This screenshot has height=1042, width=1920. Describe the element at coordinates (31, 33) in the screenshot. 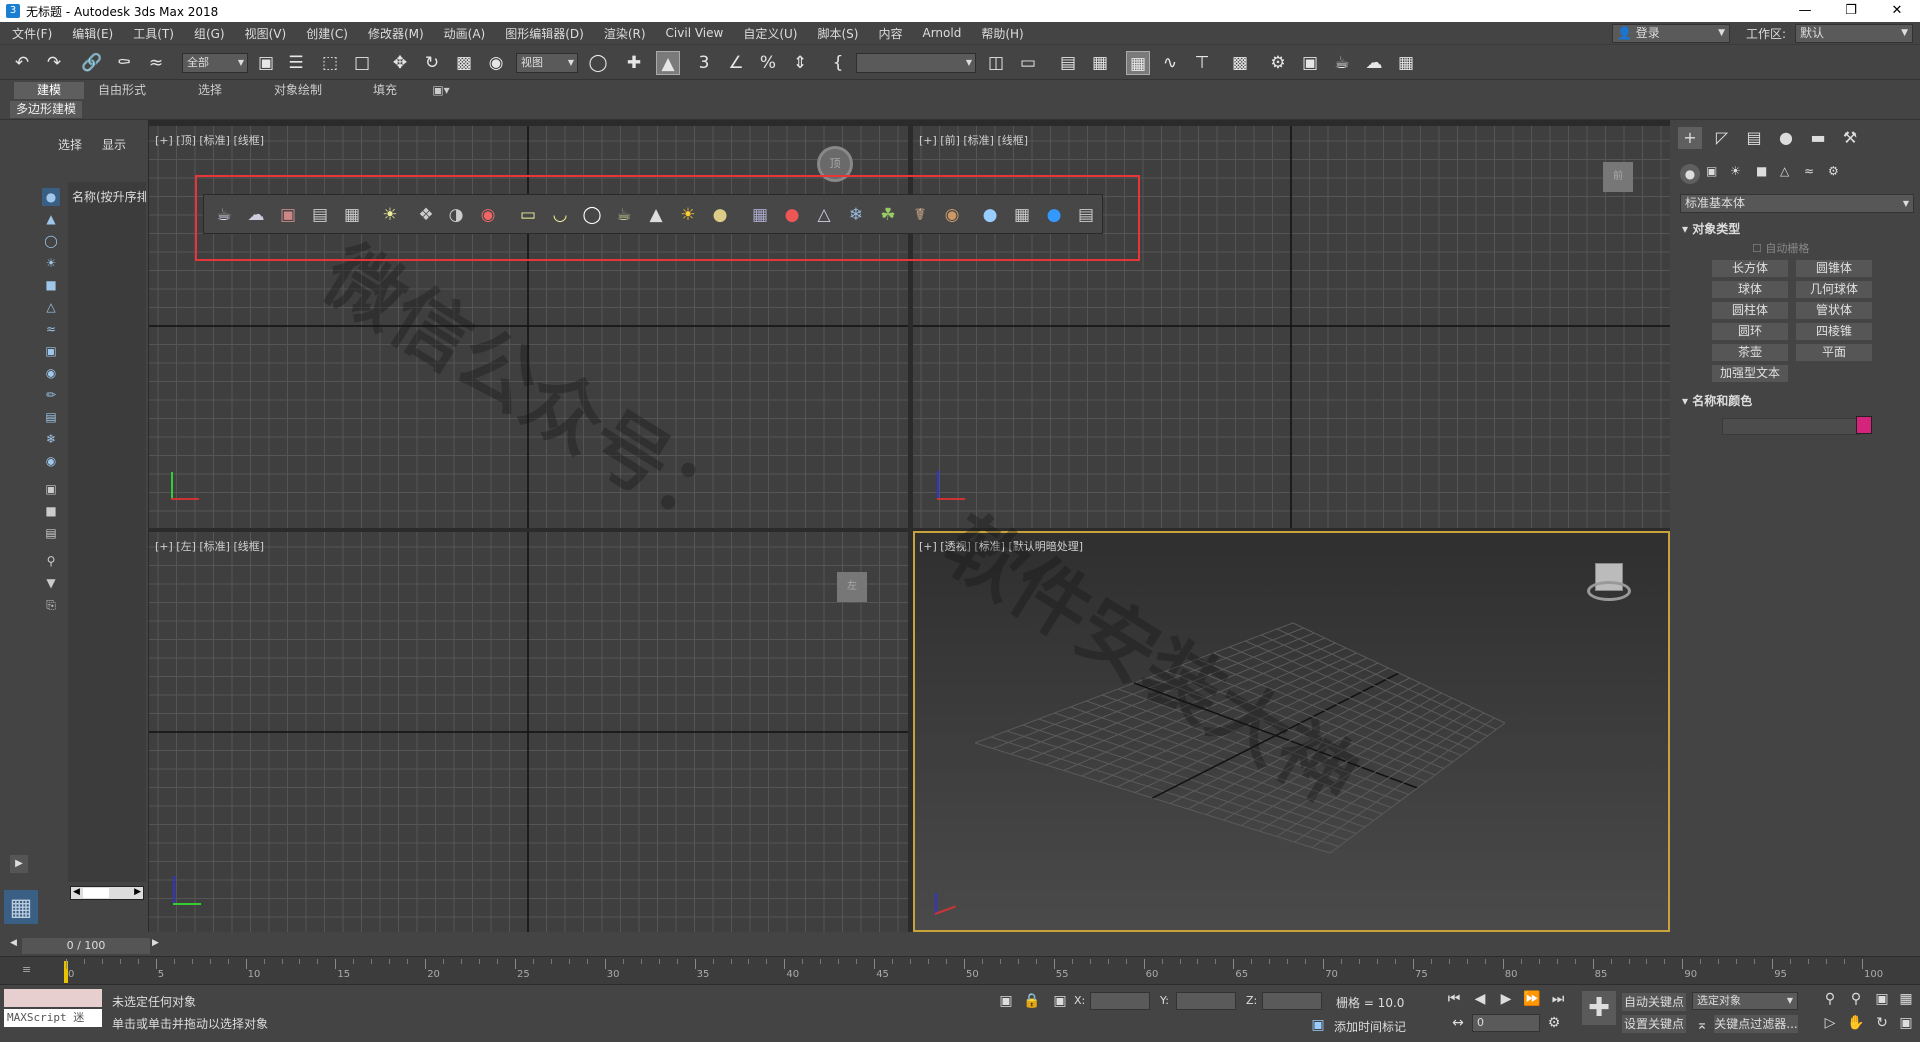

I see `menu-item: 文件(F)` at that location.